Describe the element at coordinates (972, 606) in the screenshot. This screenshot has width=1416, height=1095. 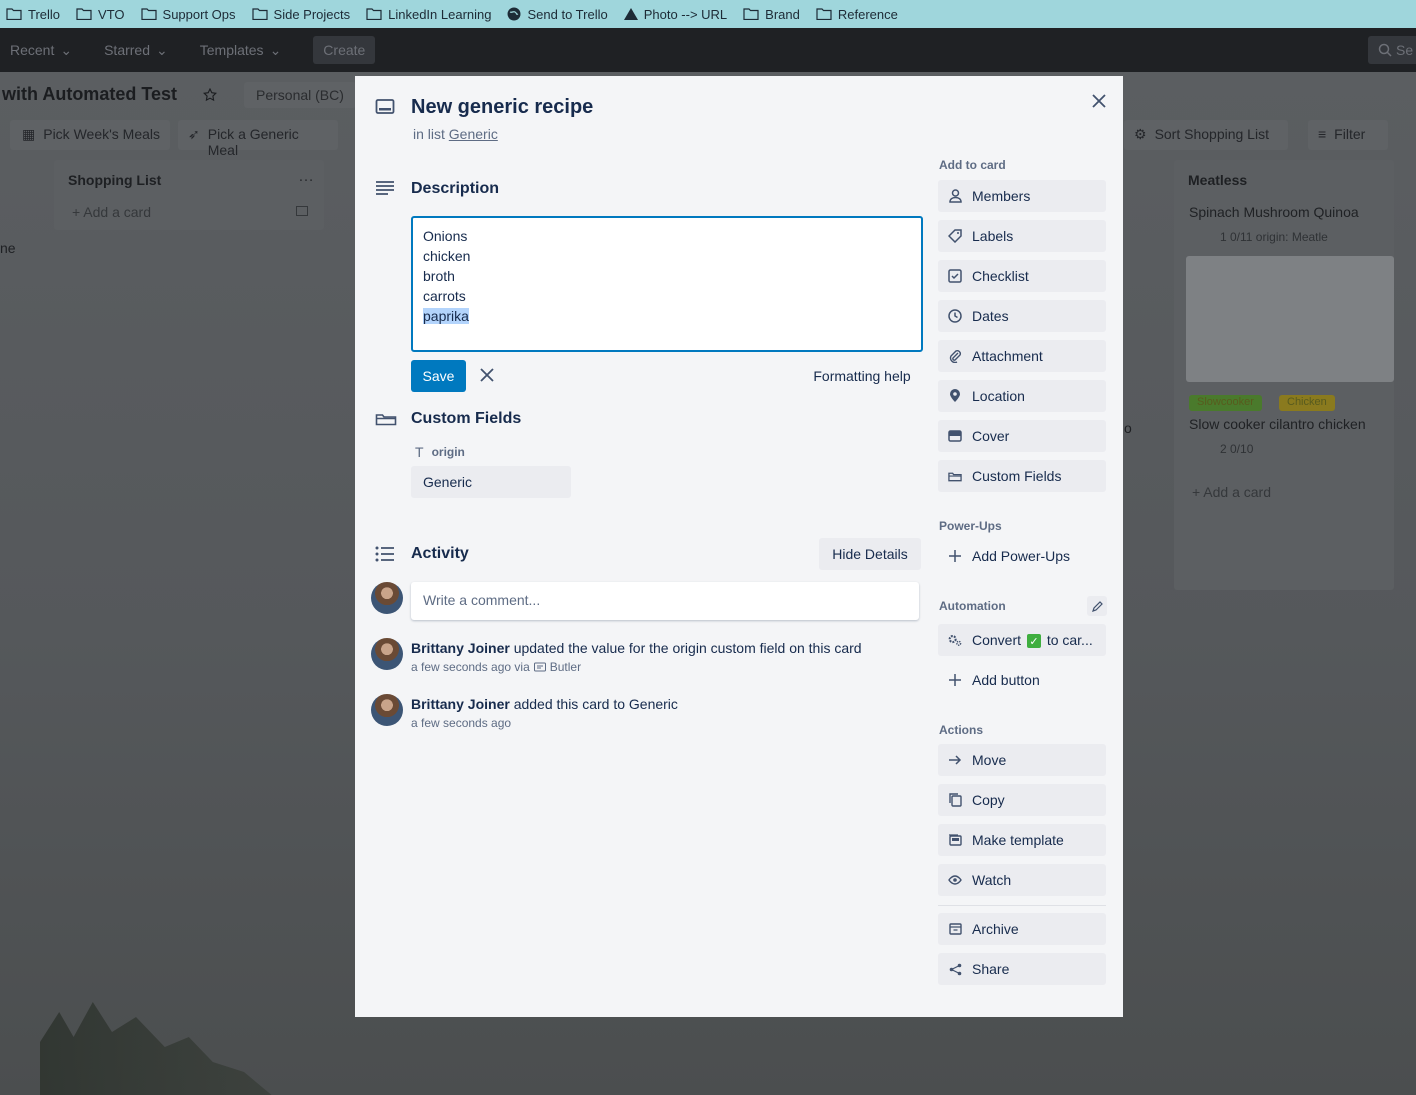
I see `automation-heading: Automation` at that location.